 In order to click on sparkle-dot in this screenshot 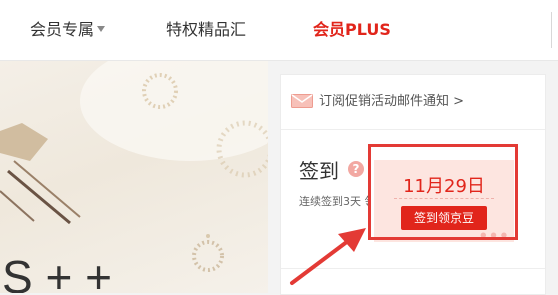, I will do `click(208, 236)`.